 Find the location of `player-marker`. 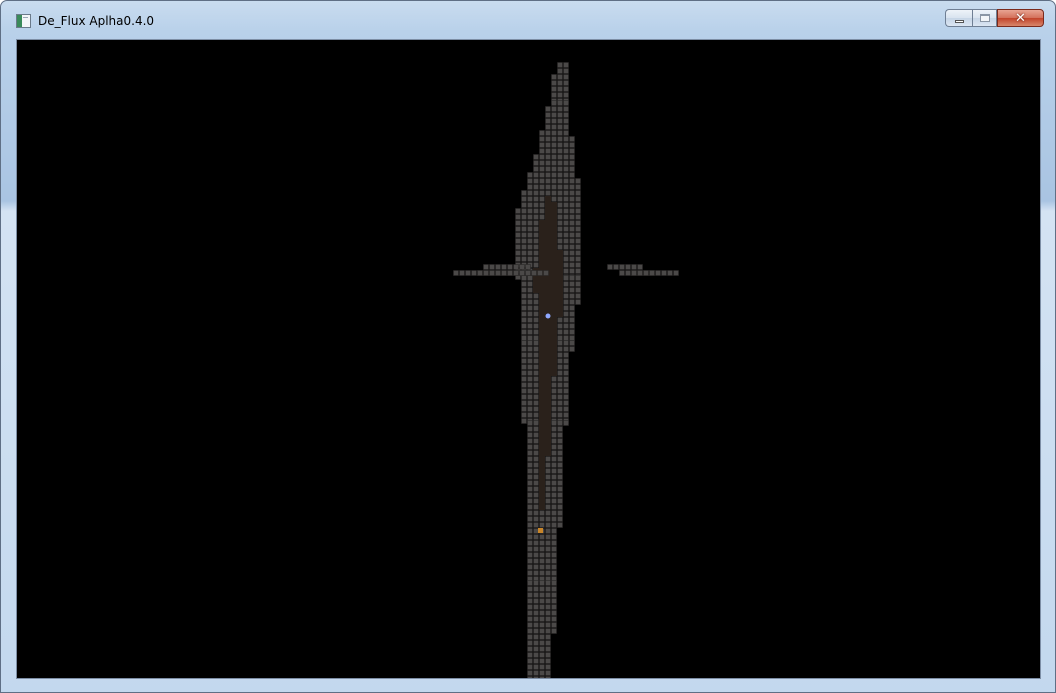

player-marker is located at coordinates (548, 316).